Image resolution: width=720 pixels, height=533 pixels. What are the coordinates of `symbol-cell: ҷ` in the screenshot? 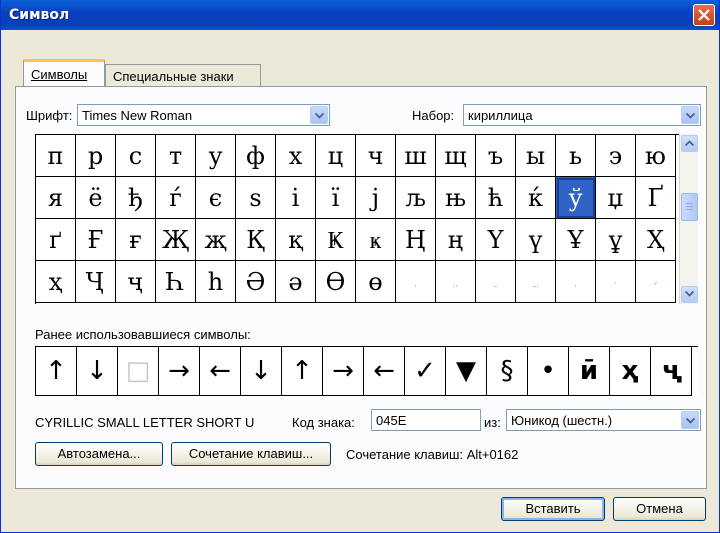 It's located at (136, 282).